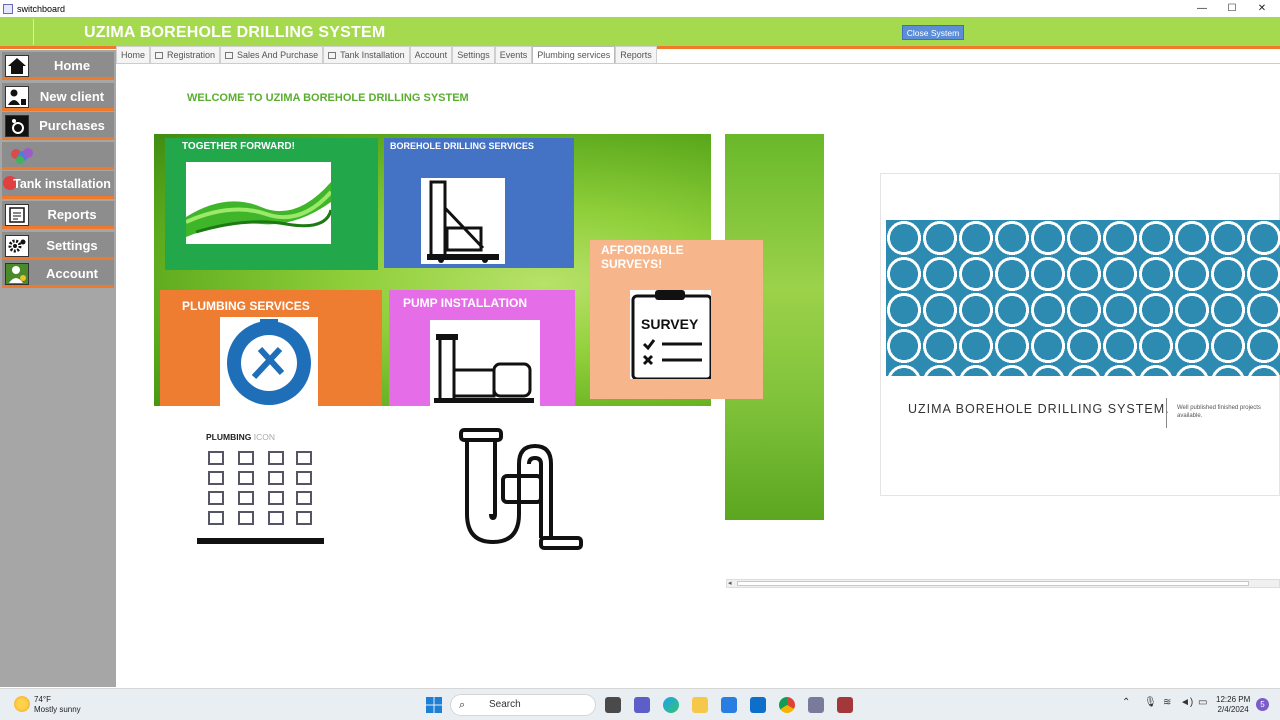 This screenshot has width=1280, height=720. I want to click on sidebar-item-purchases: Purchases, so click(58, 126).